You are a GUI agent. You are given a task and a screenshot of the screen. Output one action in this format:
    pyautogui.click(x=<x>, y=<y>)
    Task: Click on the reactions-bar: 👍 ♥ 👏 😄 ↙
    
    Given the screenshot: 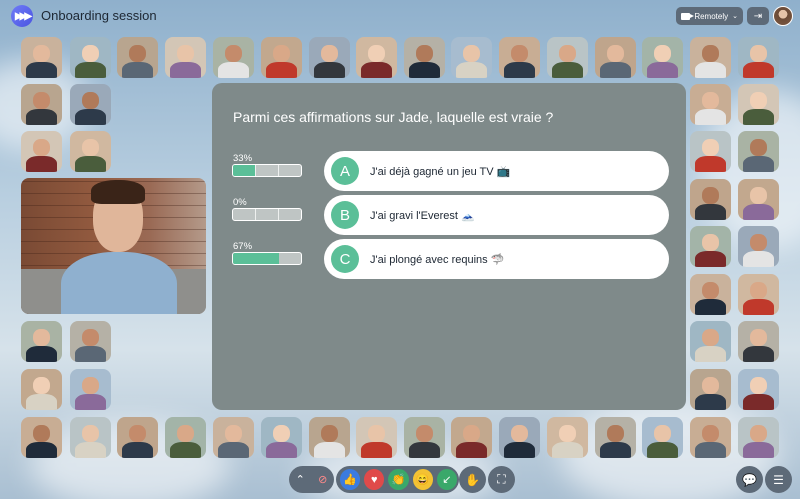 What is the action you would take?
    pyautogui.click(x=397, y=479)
    